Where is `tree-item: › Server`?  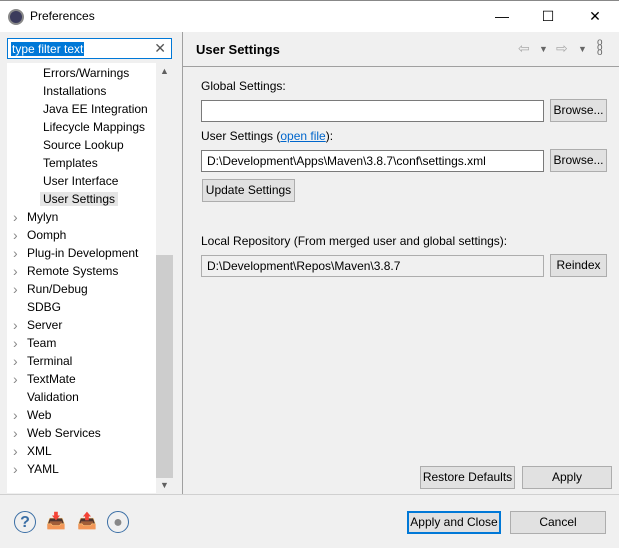
tree-item: › Server is located at coordinates (38, 325).